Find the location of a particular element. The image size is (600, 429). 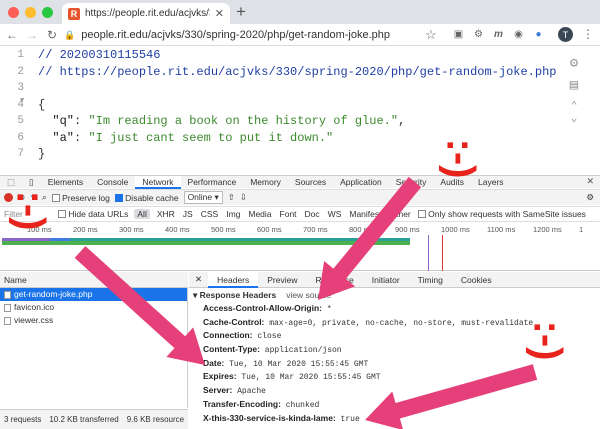

extension-settings-icon: ⚙ is located at coordinates (478, 34).